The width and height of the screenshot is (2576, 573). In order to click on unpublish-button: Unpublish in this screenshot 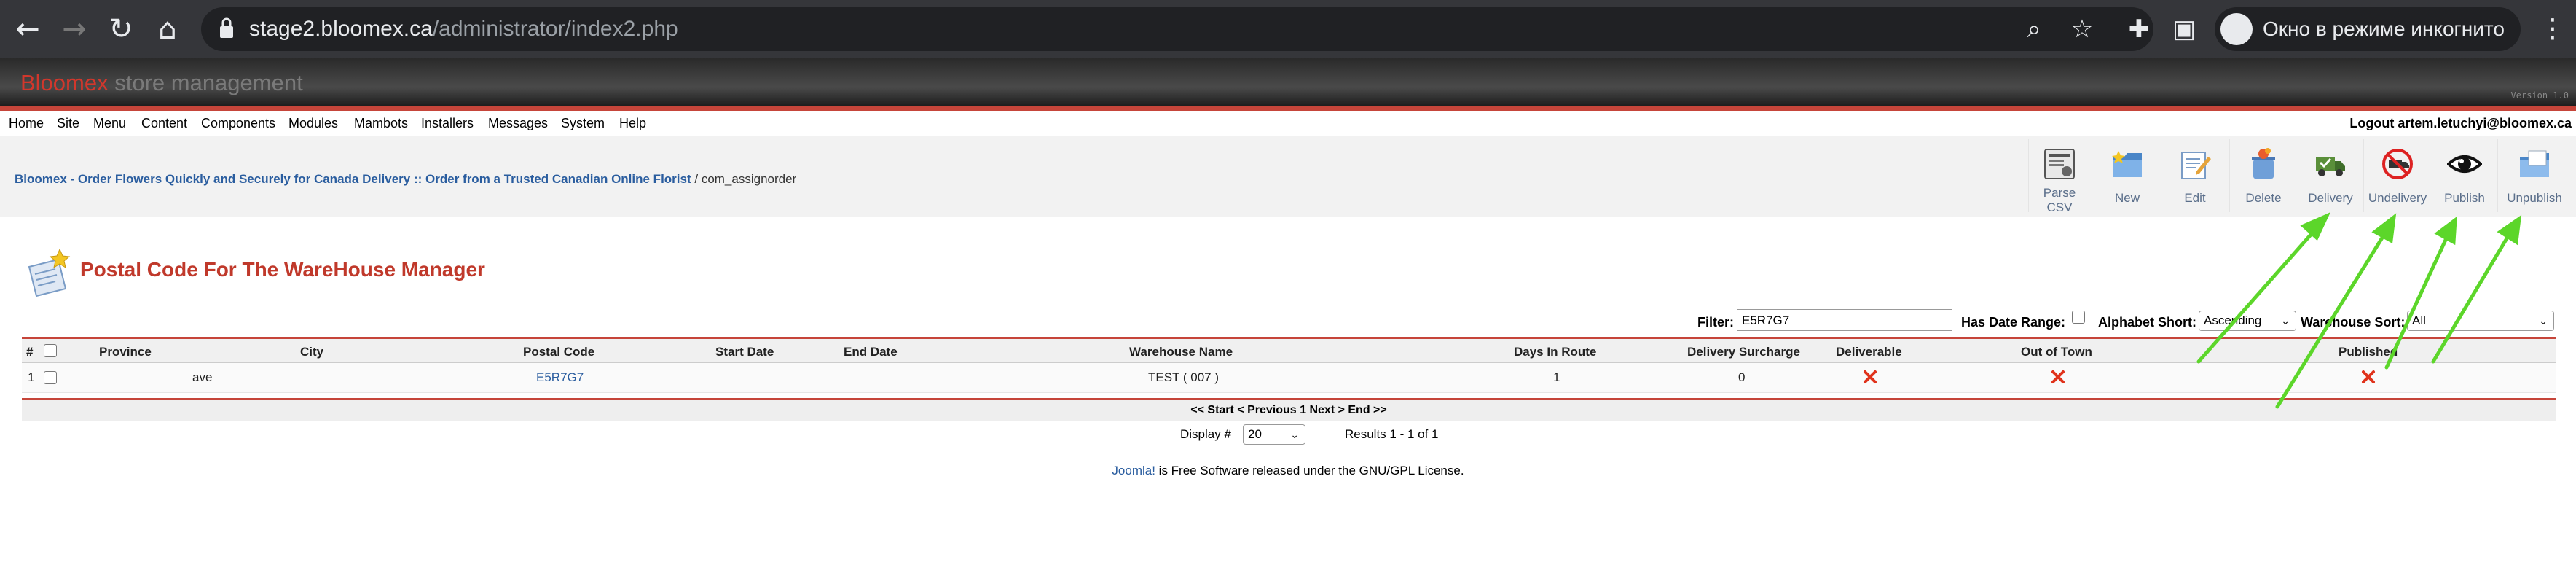, I will do `click(2534, 175)`.